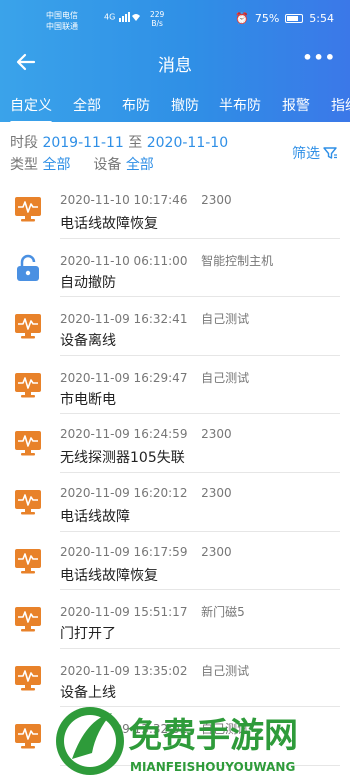 The image size is (350, 777). I want to click on clock-time: 5:54, so click(321, 18).